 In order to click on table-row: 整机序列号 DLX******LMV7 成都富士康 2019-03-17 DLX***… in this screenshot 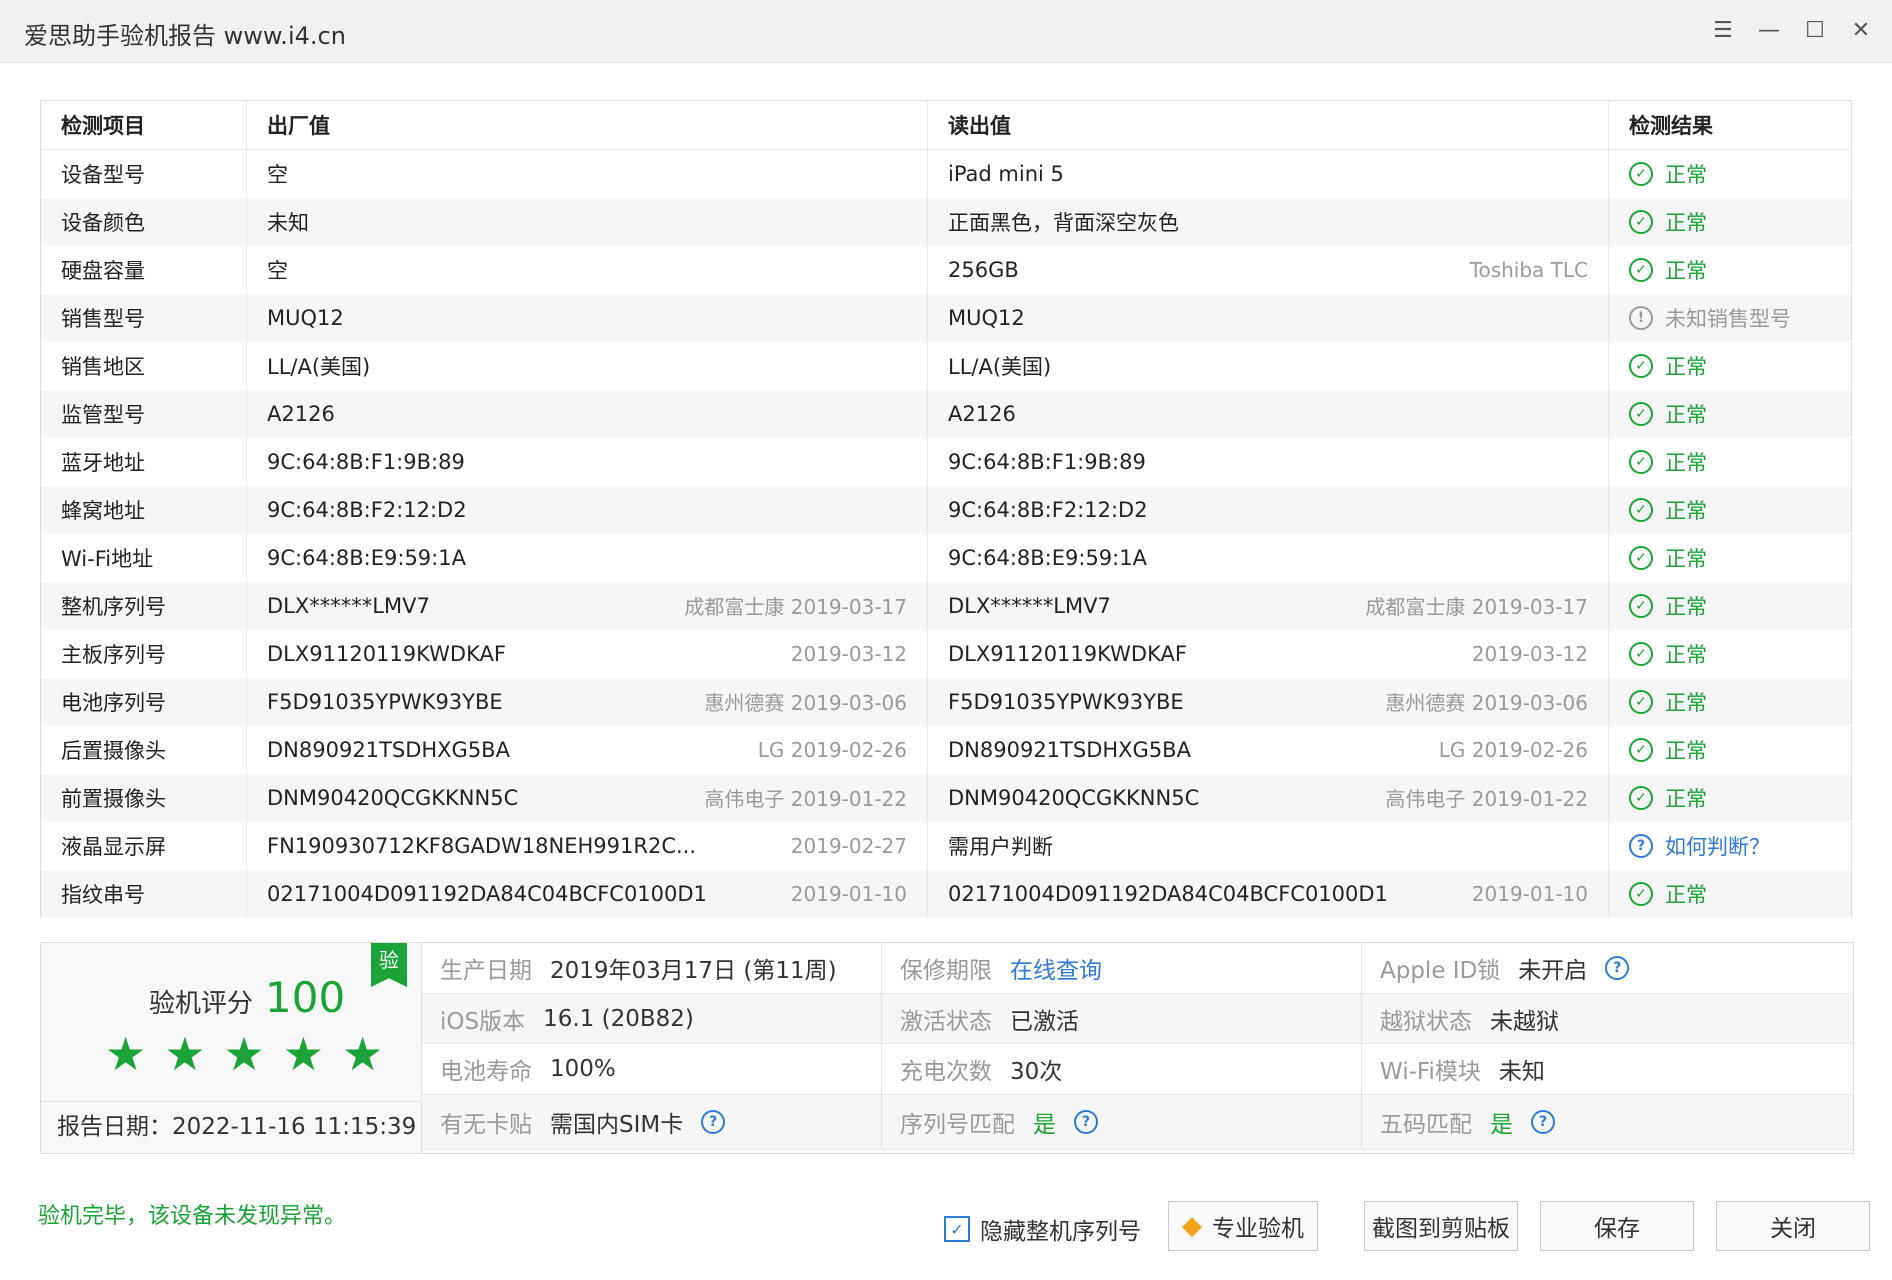, I will do `click(946, 605)`.